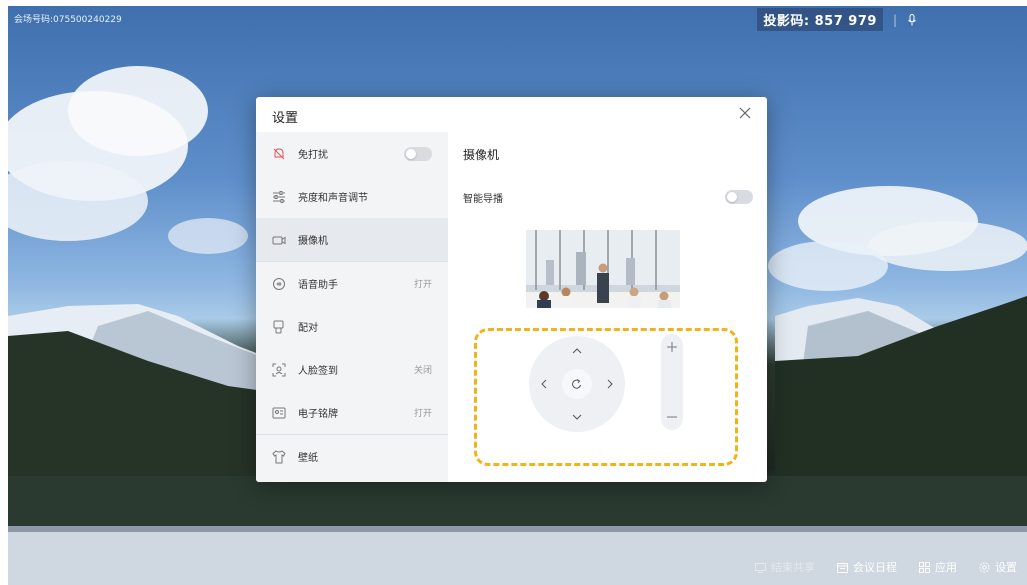 The width and height of the screenshot is (1027, 585). Describe the element at coordinates (308, 328) in the screenshot. I see `sidebar-item-label: 配对` at that location.